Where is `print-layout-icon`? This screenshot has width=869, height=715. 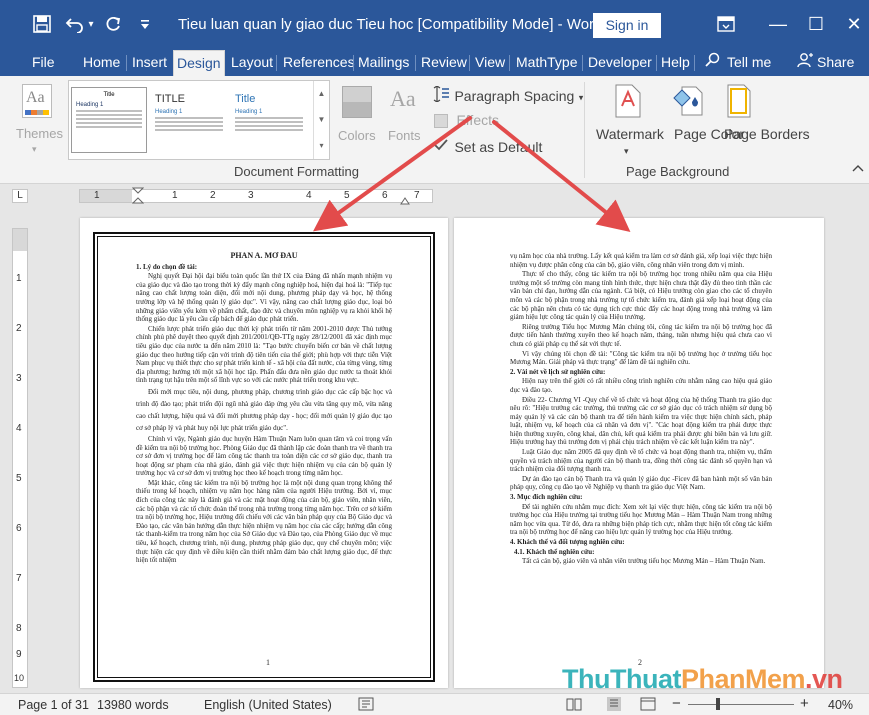 print-layout-icon is located at coordinates (614, 705).